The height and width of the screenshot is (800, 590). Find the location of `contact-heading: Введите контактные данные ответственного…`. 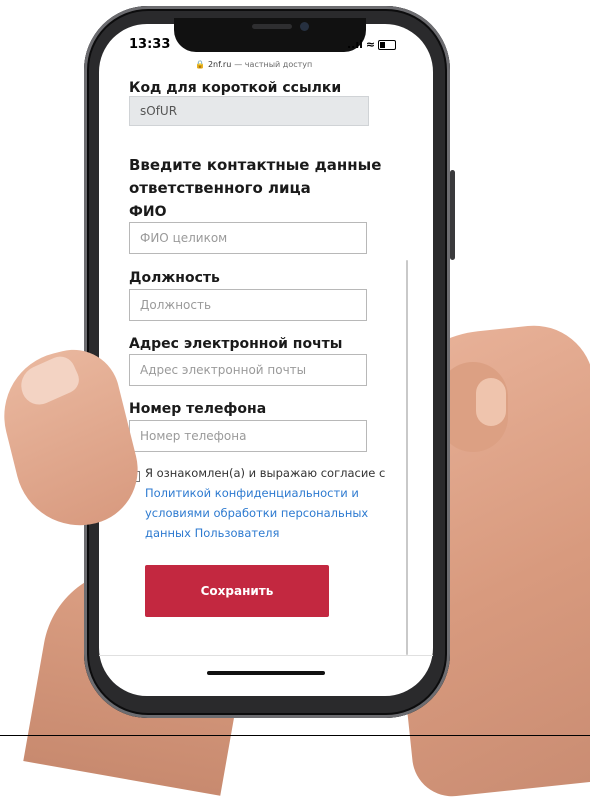

contact-heading: Введите контактные данные ответственного… is located at coordinates (255, 176).